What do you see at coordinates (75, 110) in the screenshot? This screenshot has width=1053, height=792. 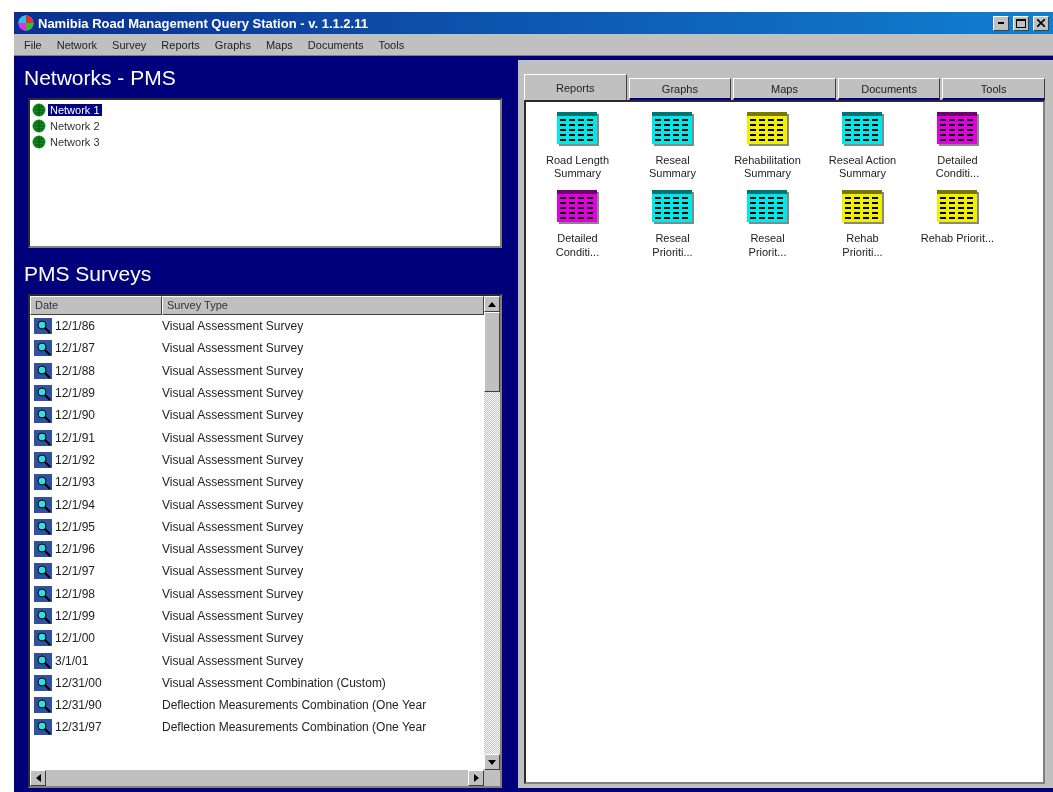 I see `network-item: Network 1` at bounding box center [75, 110].